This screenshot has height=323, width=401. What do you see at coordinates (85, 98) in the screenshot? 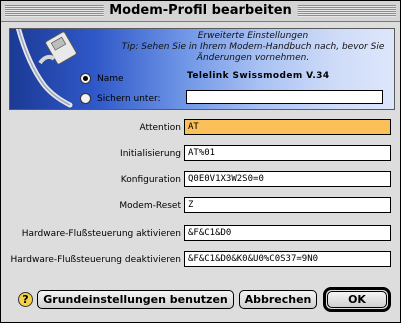
I see `radio-save-as-button` at bounding box center [85, 98].